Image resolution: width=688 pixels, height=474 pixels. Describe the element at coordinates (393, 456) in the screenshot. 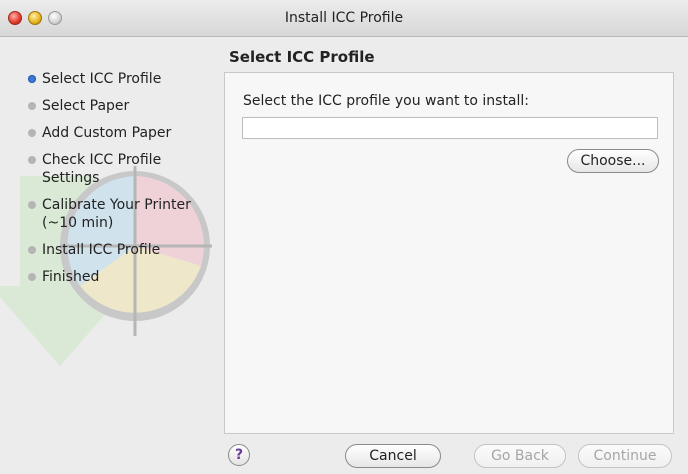

I see `cancel-button: Cancel` at that location.